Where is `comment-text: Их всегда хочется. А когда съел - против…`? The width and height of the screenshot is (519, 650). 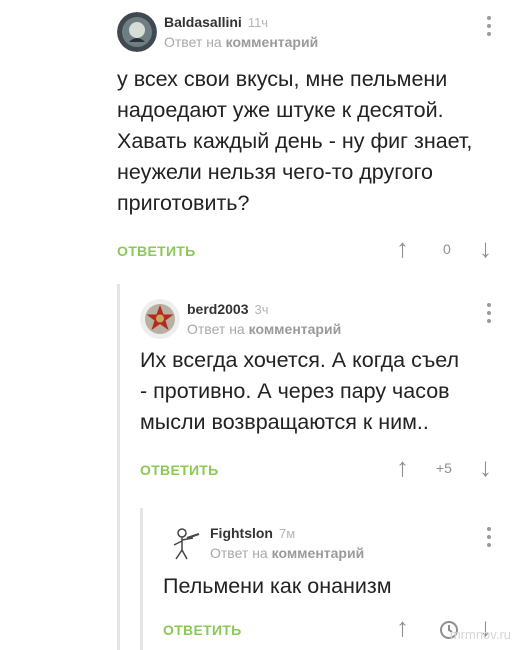 comment-text: Их всегда хочется. А когда съел - против… is located at coordinates (300, 391).